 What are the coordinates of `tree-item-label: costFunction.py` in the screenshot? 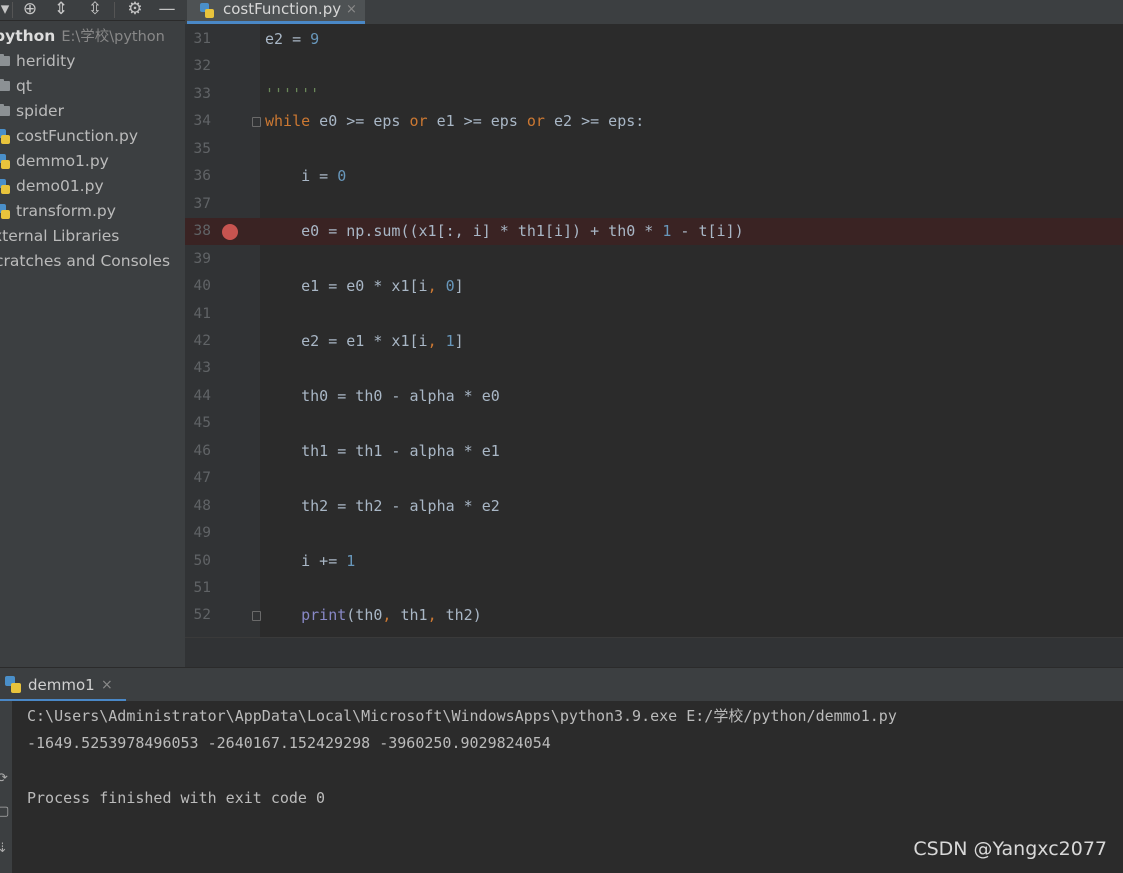 It's located at (77, 136).